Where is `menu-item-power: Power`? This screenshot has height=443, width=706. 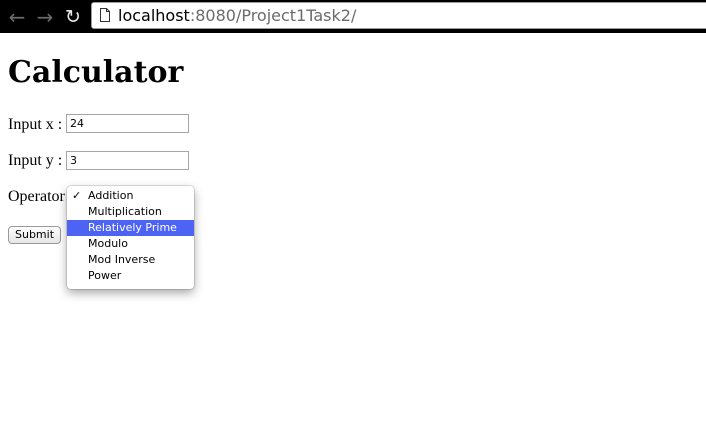 menu-item-power: Power is located at coordinates (130, 276).